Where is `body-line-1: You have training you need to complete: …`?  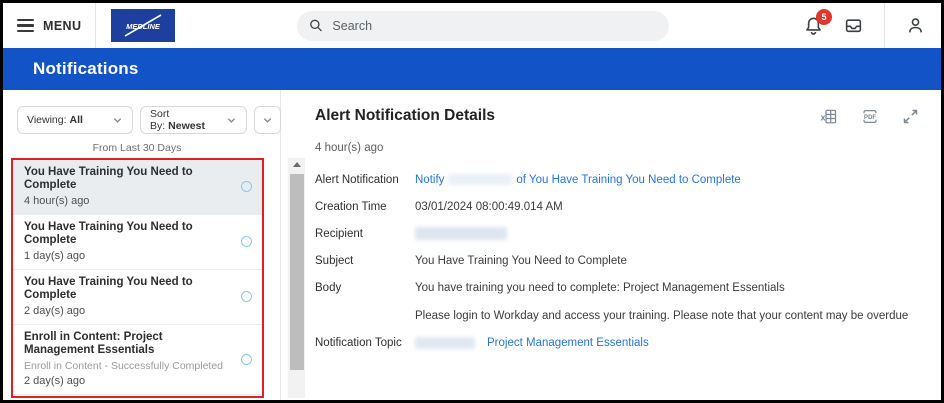 body-line-1: You have training you need to complete: … is located at coordinates (600, 288).